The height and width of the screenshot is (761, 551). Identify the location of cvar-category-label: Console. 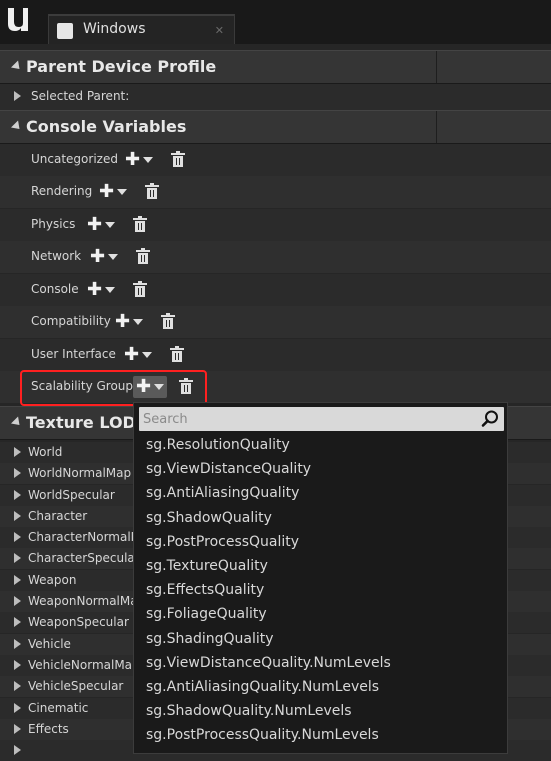
(55, 289).